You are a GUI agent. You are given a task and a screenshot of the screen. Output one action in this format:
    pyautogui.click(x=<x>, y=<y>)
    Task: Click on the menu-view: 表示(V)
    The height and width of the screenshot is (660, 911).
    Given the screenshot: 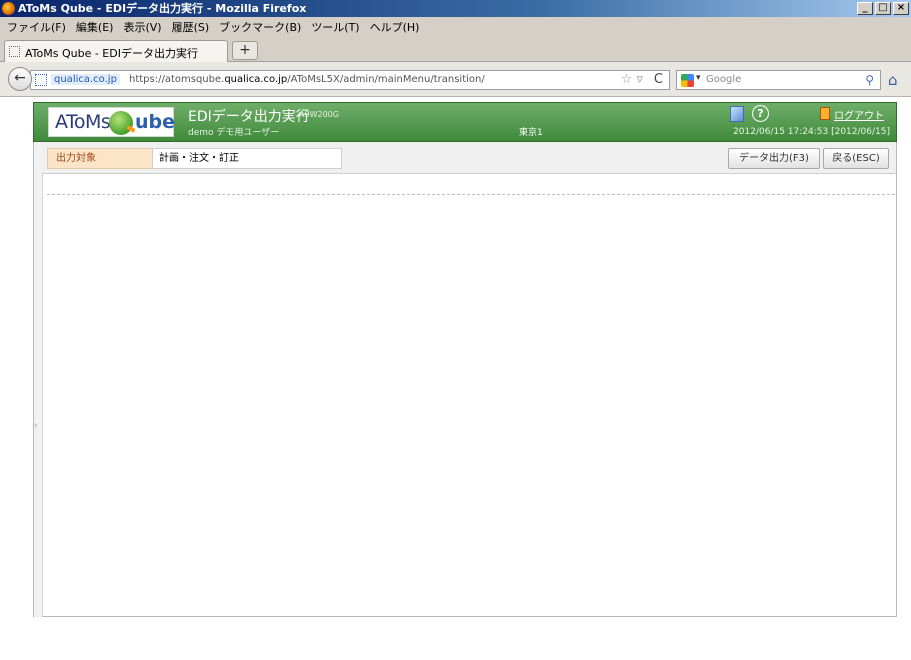 What is the action you would take?
    pyautogui.click(x=142, y=27)
    